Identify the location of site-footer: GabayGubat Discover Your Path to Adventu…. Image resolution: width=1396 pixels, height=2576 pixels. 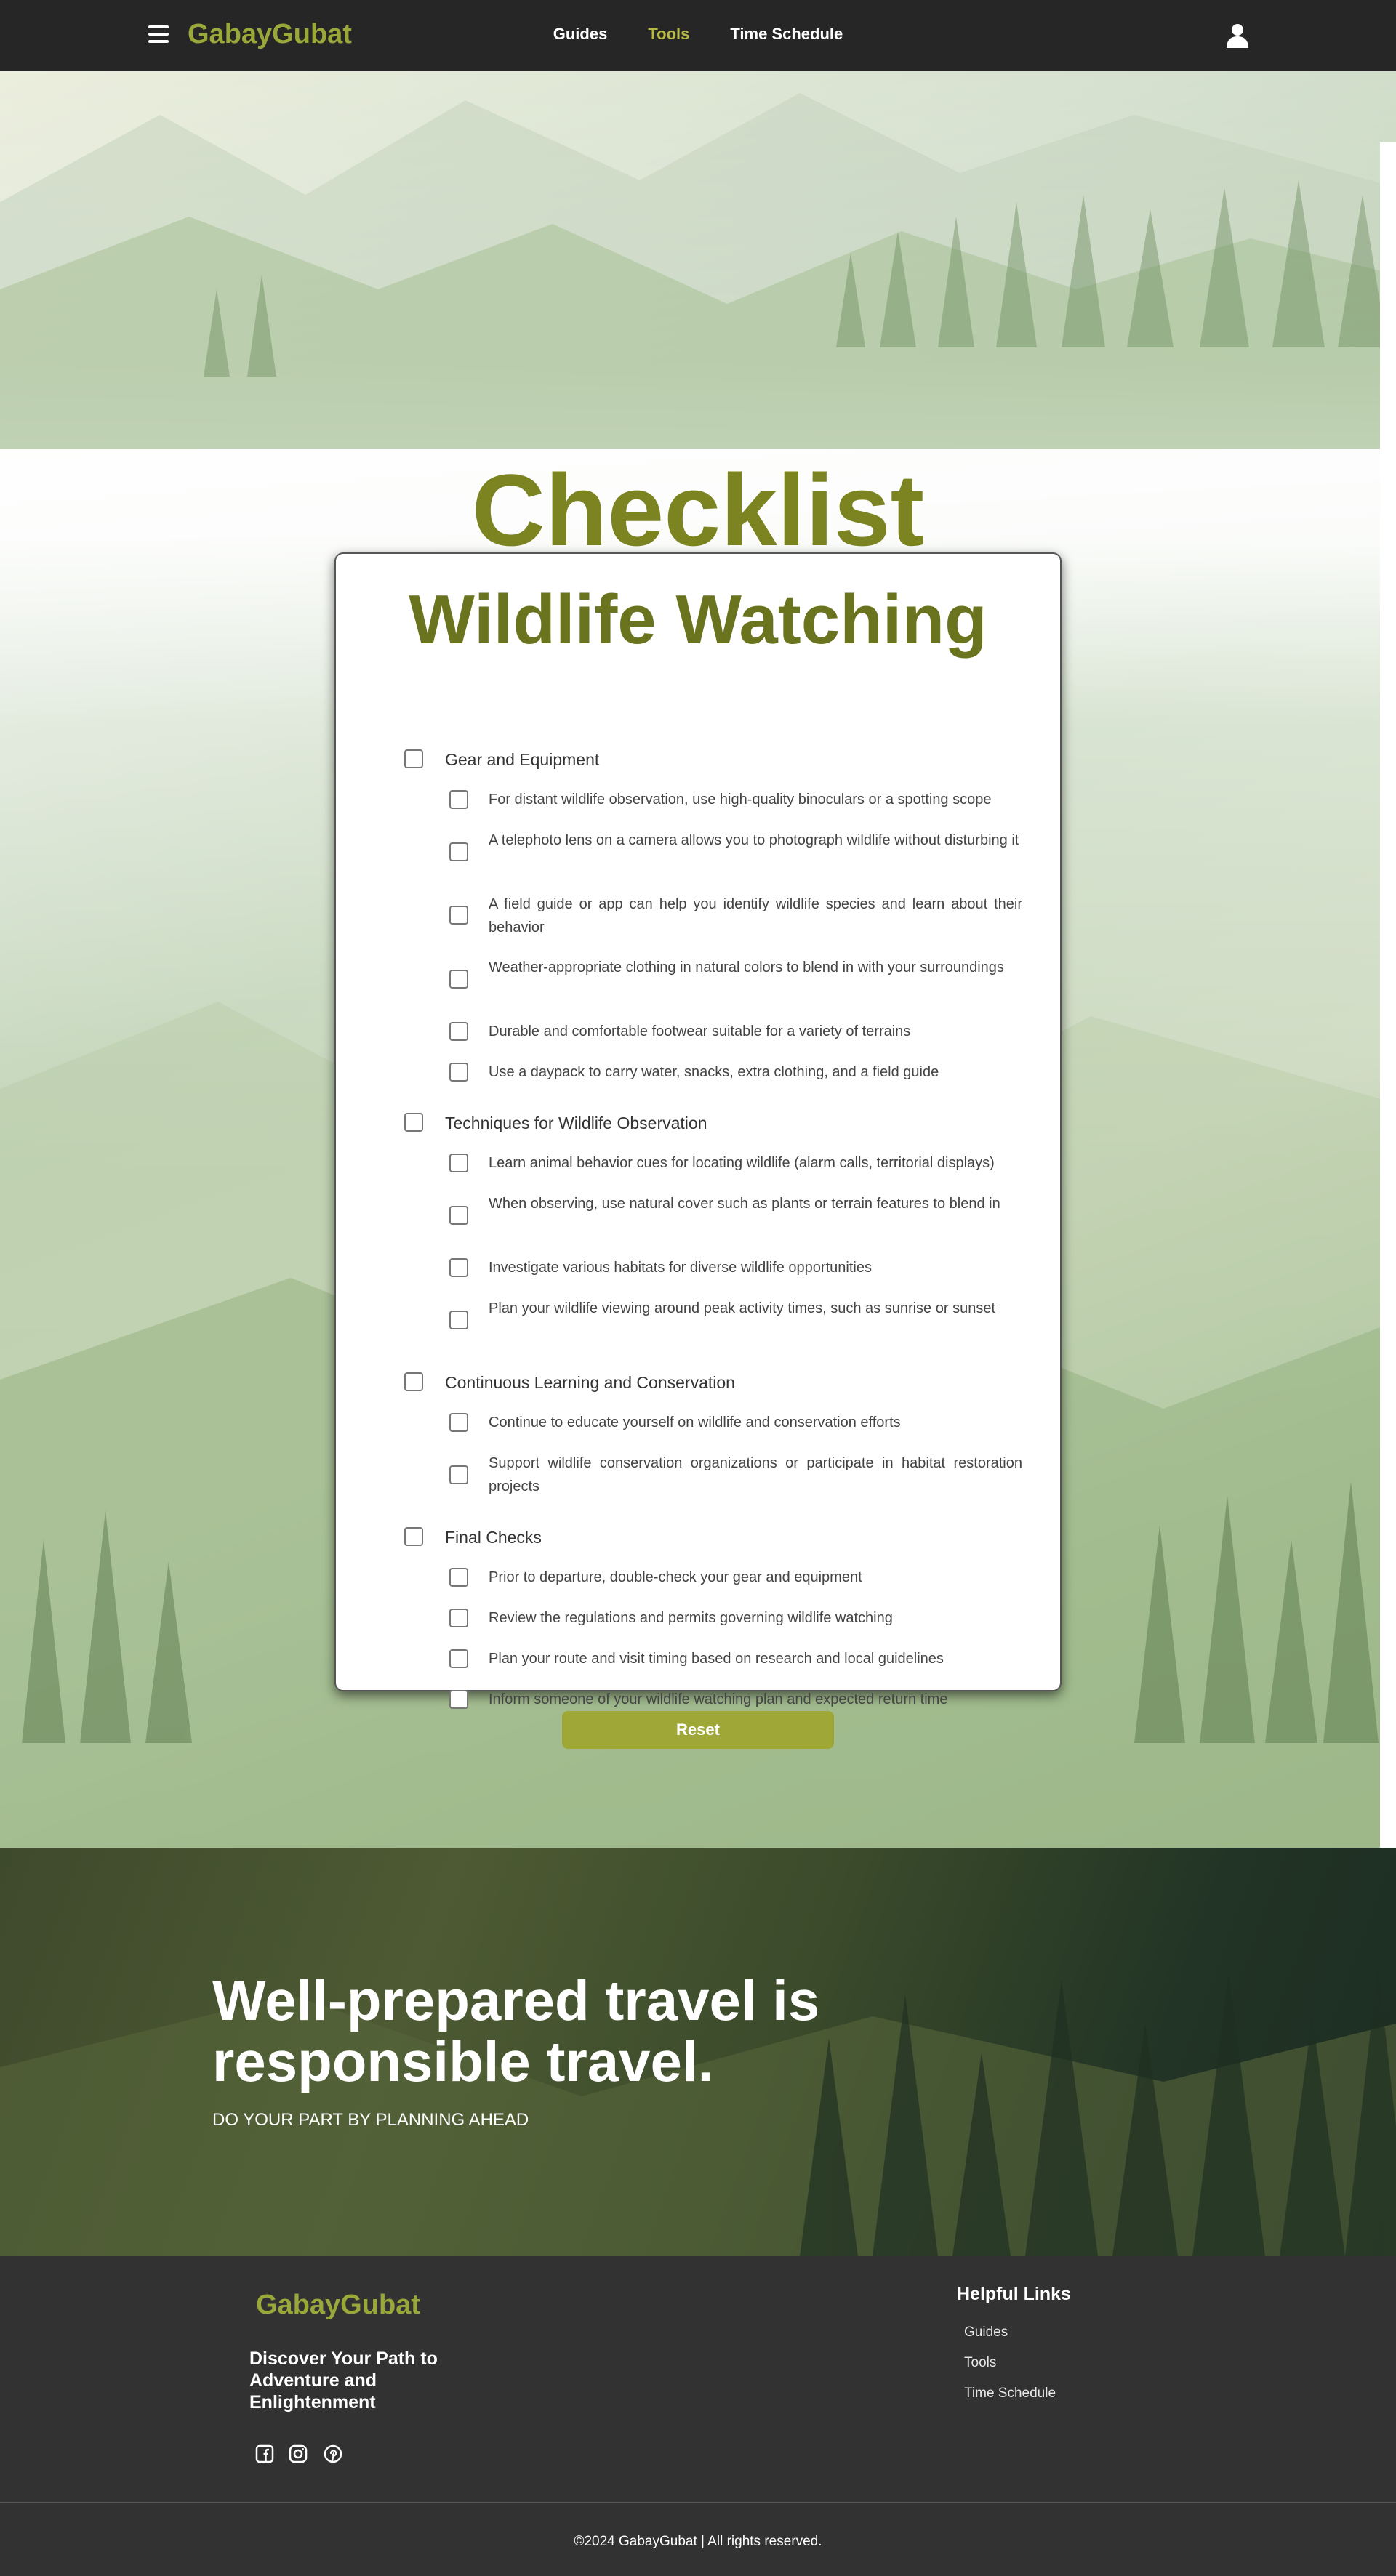
(698, 2416).